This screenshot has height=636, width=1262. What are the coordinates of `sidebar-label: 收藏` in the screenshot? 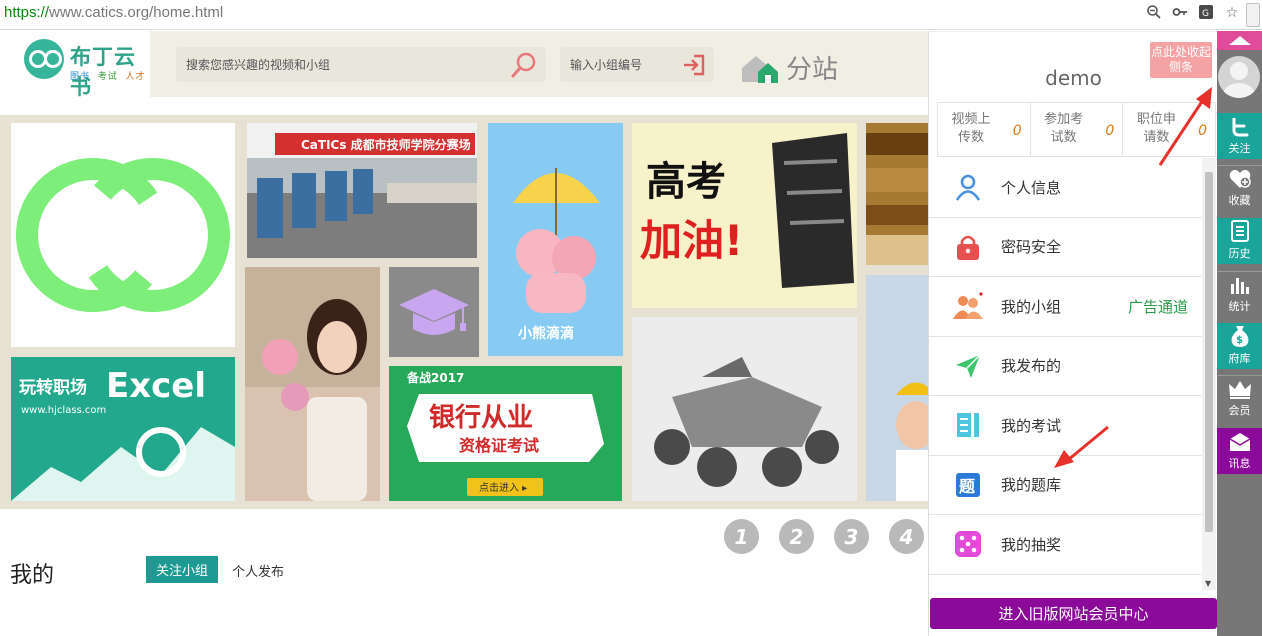 It's located at (1239, 200).